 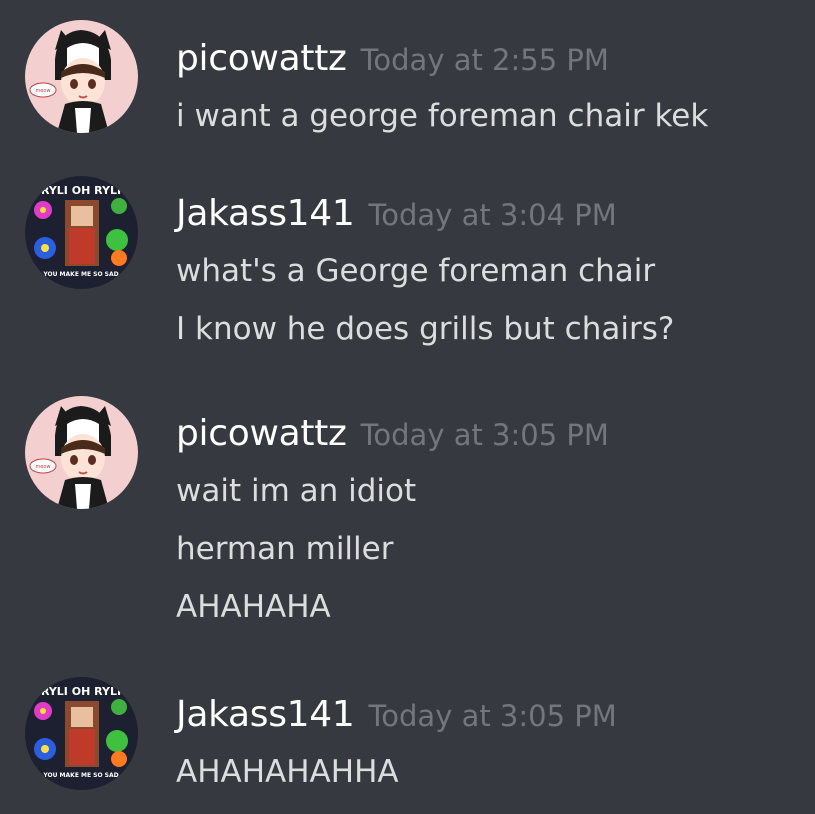 What do you see at coordinates (253, 607) in the screenshot?
I see `message-text: AHAHAHA` at bounding box center [253, 607].